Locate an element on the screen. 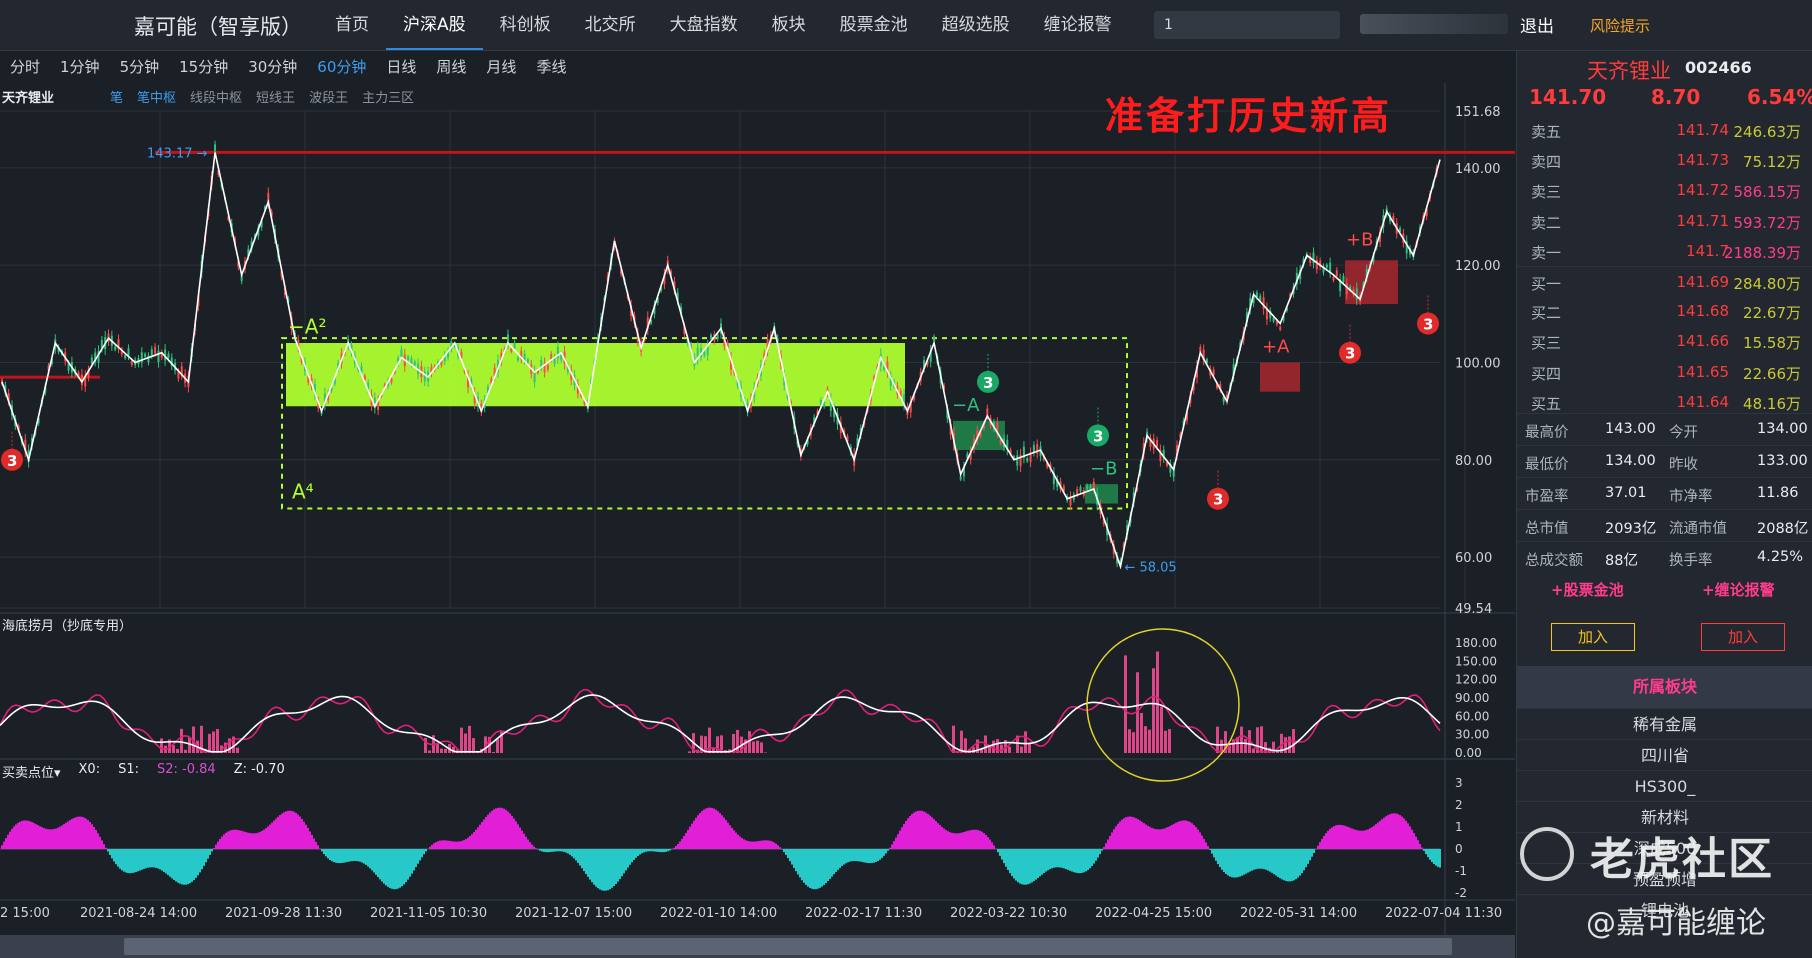  order-level-label: 买三 is located at coordinates (1546, 343).